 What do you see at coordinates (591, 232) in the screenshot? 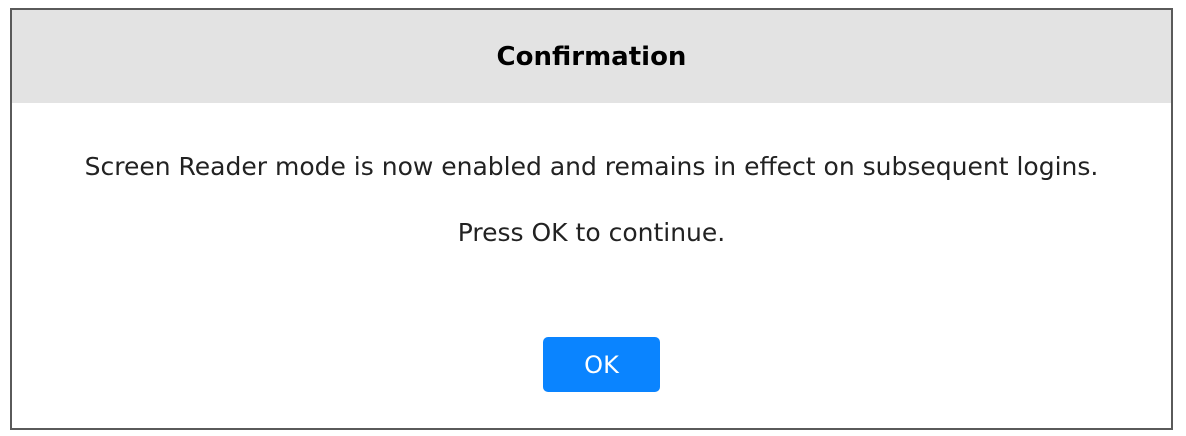
I see `dialog-instruction: Press OK to continue.` at bounding box center [591, 232].